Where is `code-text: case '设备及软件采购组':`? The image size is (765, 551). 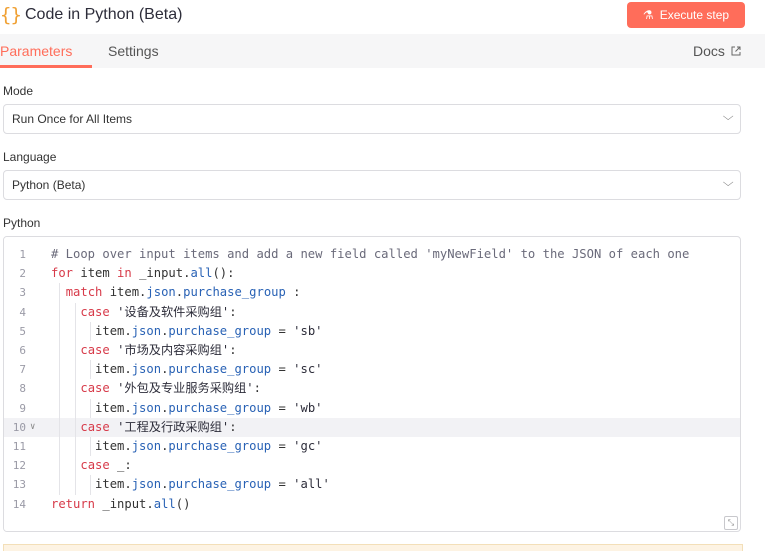
code-text: case '设备及软件采购组': is located at coordinates (158, 311).